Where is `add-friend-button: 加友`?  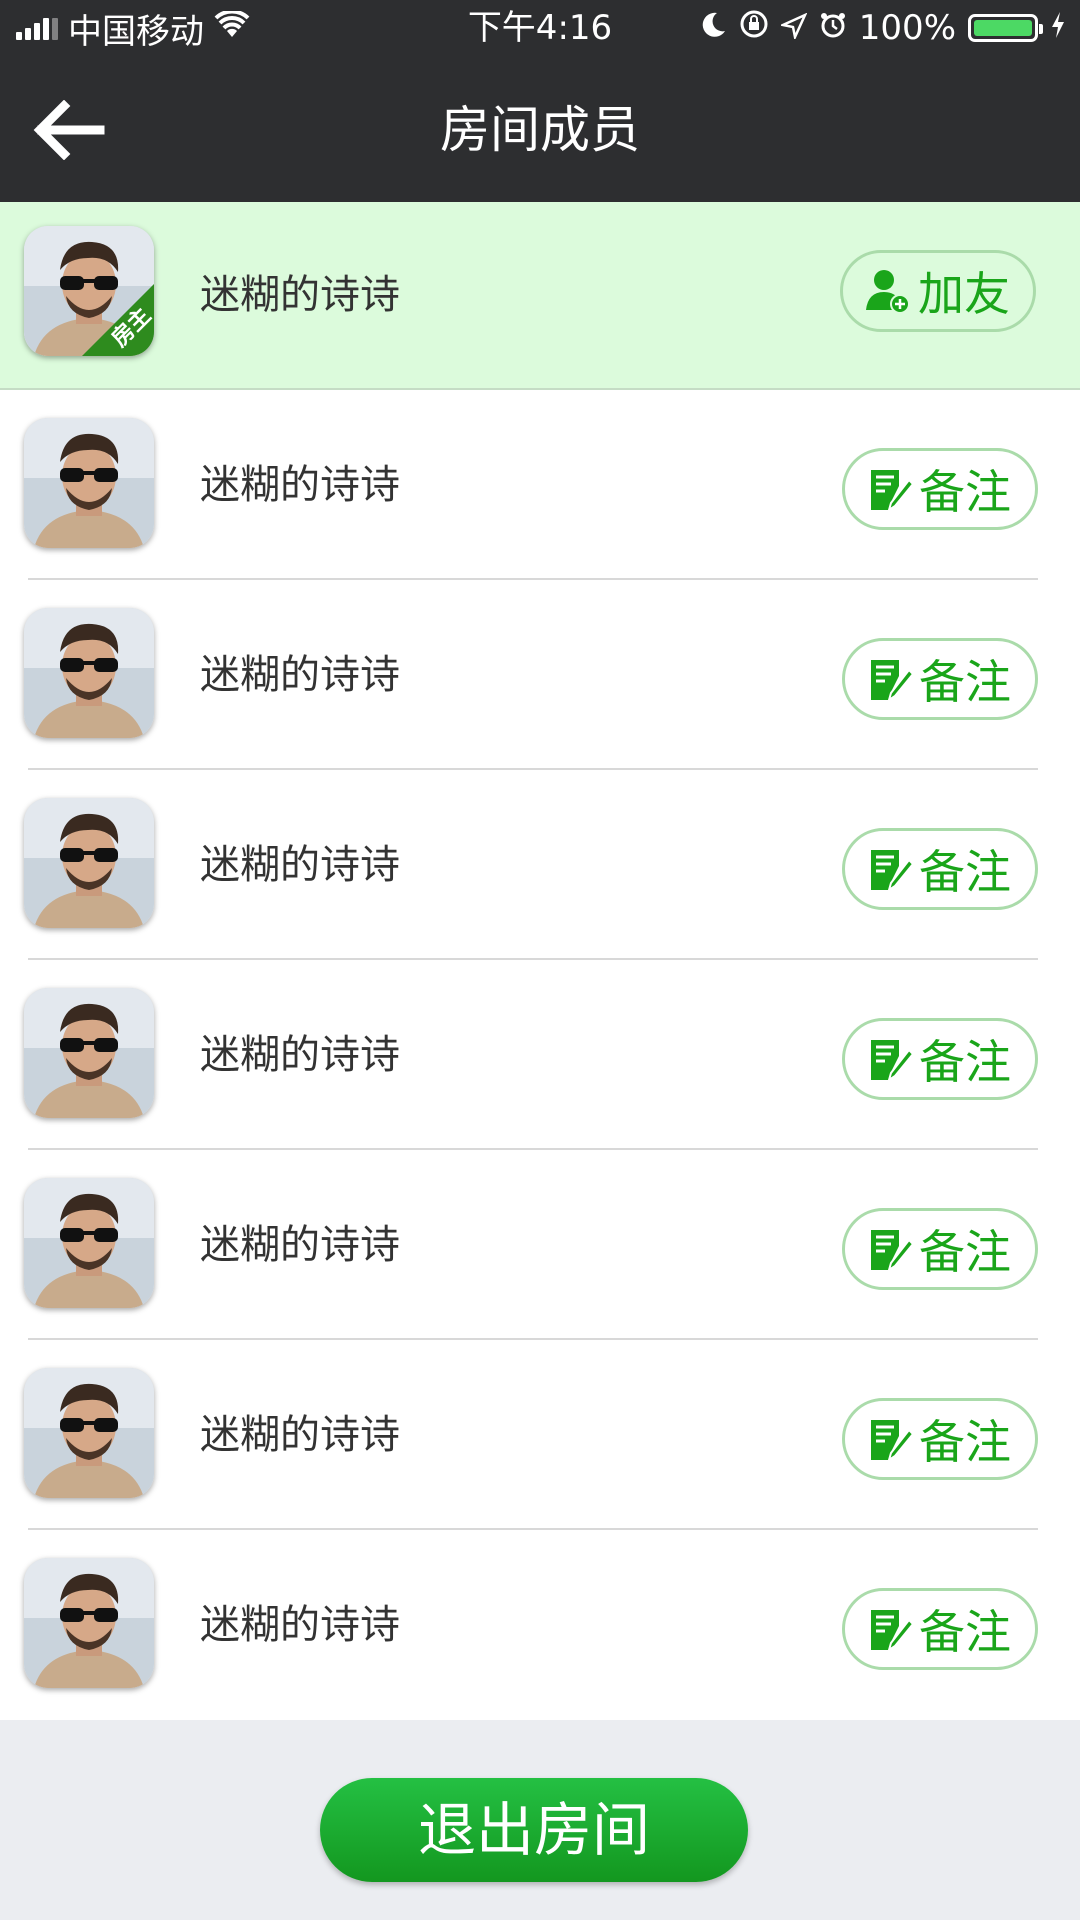
add-friend-button: 加友 is located at coordinates (938, 291).